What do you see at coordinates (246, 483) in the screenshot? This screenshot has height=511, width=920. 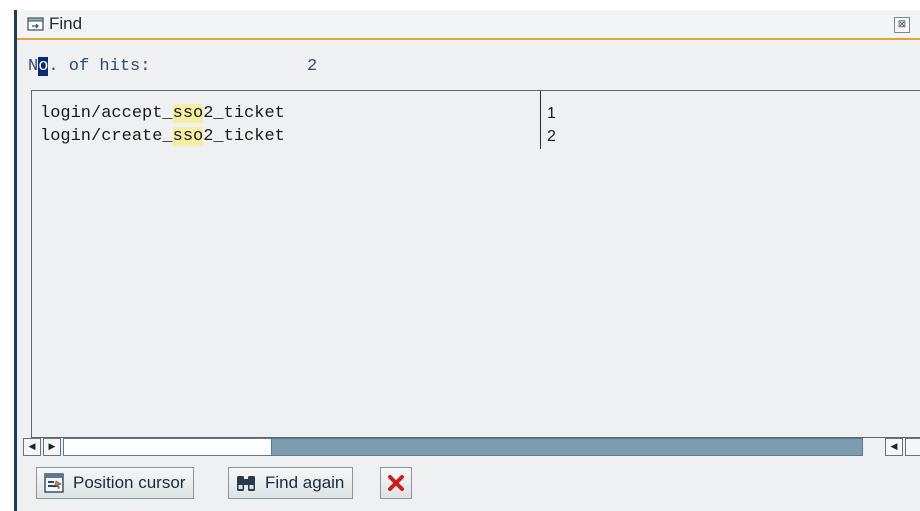 I see `binoculars-icon` at bounding box center [246, 483].